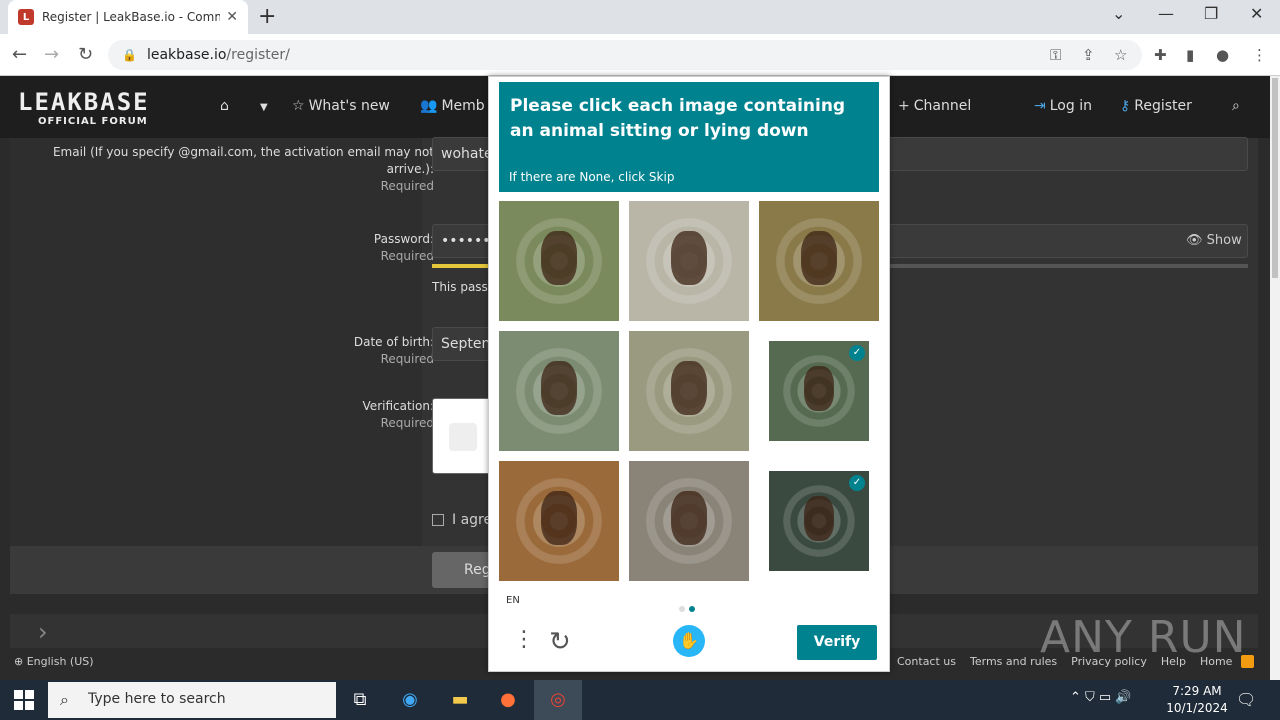 This screenshot has width=1280, height=720. Describe the element at coordinates (438, 520) in the screenshot. I see `agree-checkbox` at that location.